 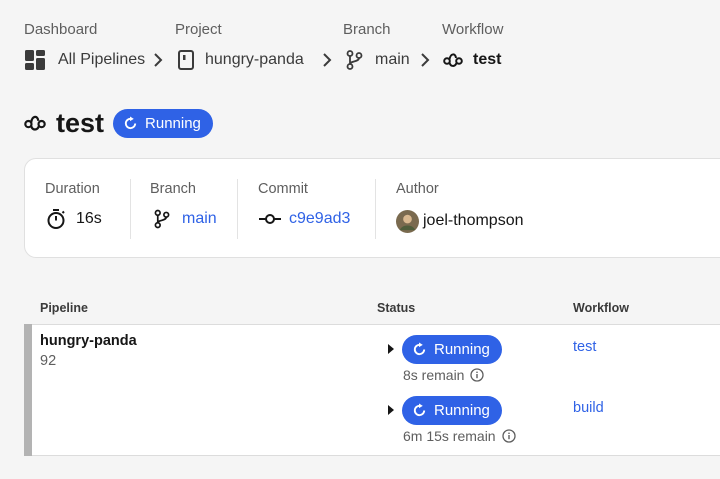 I want to click on status-badge-label: Running, so click(x=173, y=123).